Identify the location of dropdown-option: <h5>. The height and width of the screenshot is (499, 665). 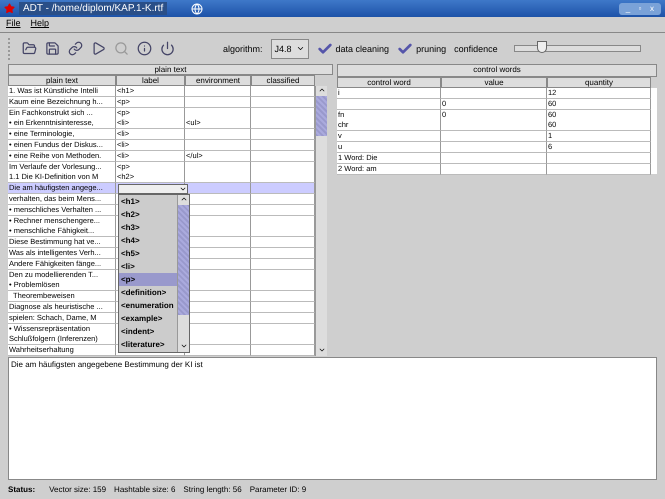
(148, 253).